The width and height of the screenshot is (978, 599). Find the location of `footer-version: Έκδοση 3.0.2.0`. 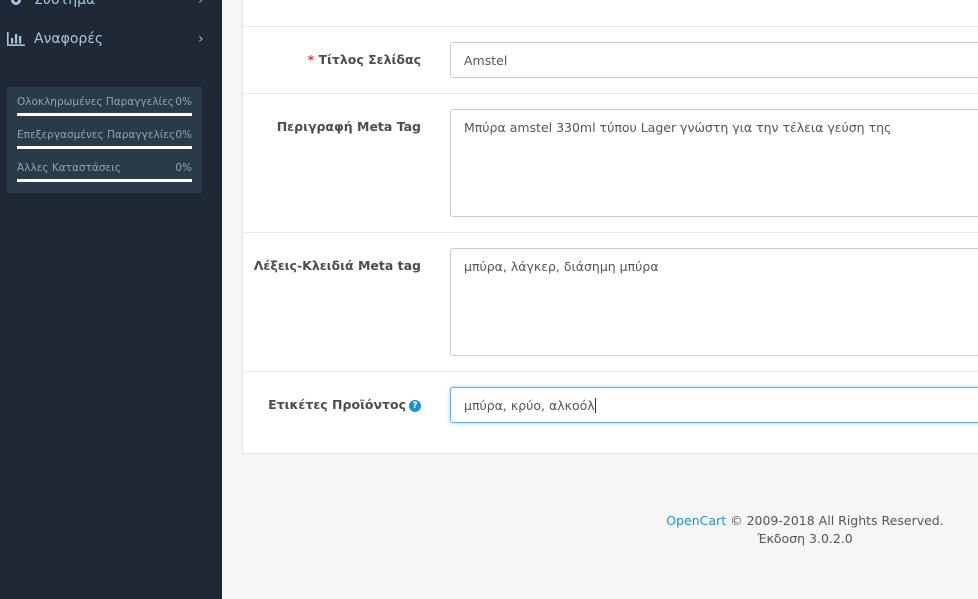

footer-version: Έκδοση 3.0.2.0 is located at coordinates (805, 538).